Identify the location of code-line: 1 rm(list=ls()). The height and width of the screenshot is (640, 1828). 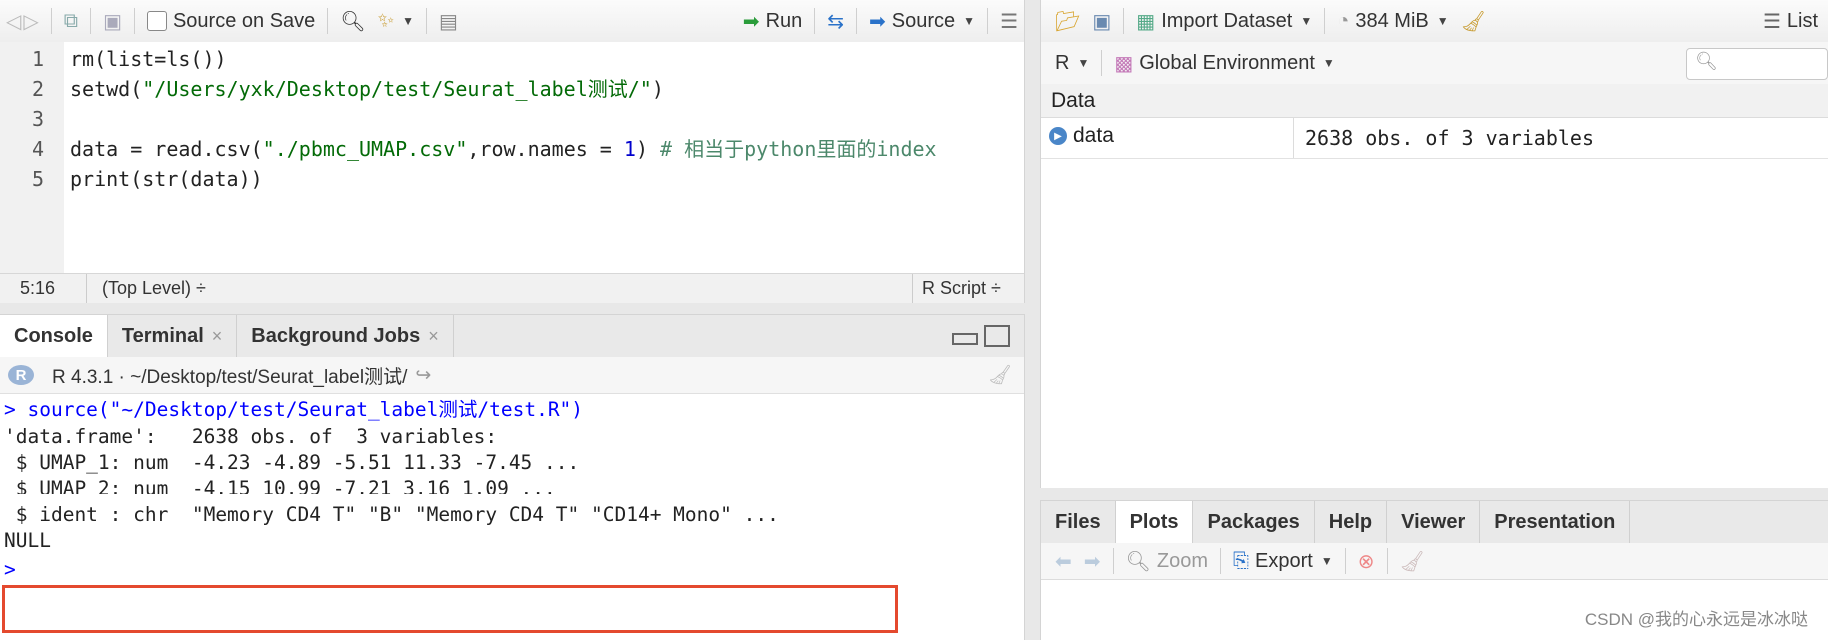
(512, 59).